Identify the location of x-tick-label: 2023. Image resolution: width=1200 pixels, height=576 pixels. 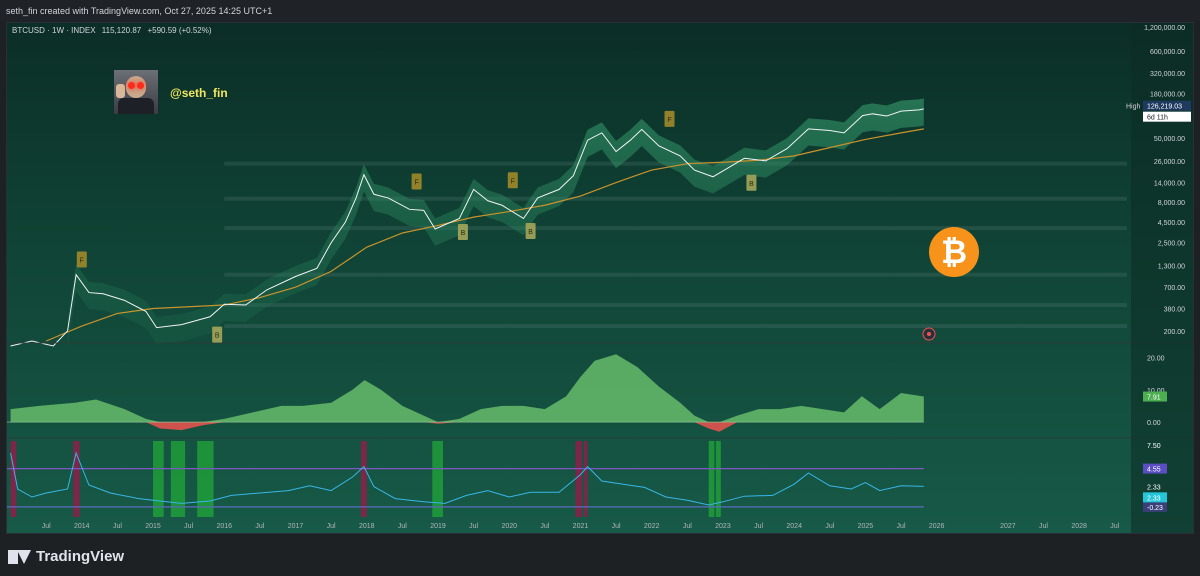
(723, 526).